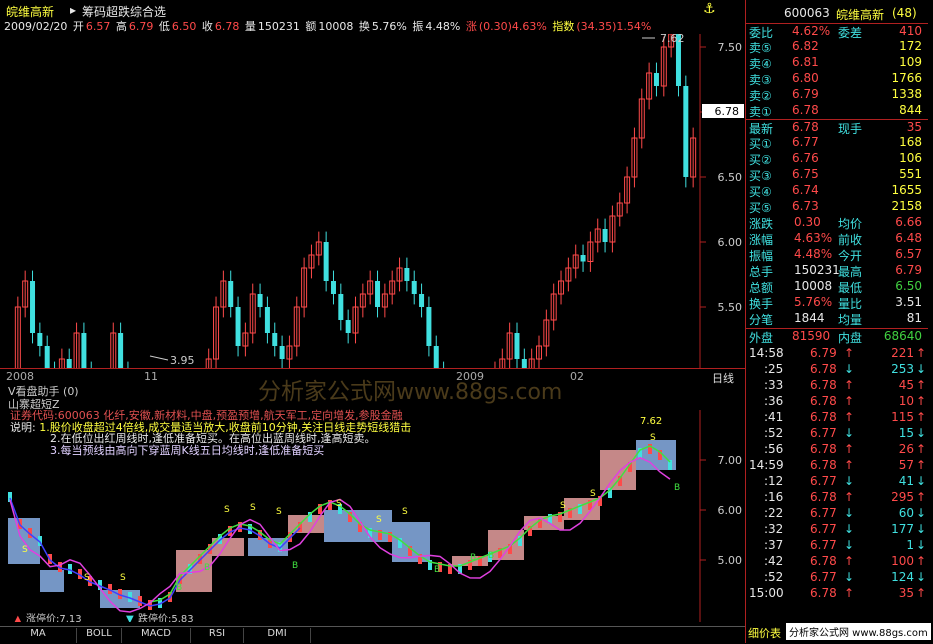  I want to click on panel-row: :12 6.77 ↓ 41 ↓, so click(837, 482).